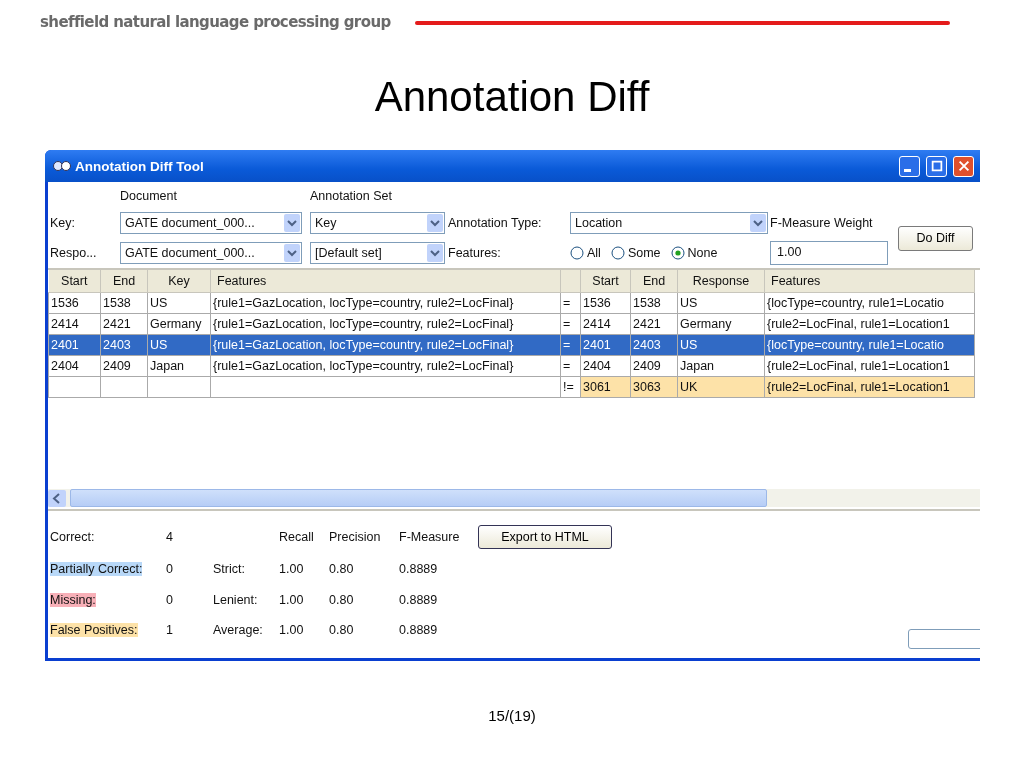 The width and height of the screenshot is (1024, 768). I want to click on brand-logo: sheffield natural language processing group, so click(215, 22).